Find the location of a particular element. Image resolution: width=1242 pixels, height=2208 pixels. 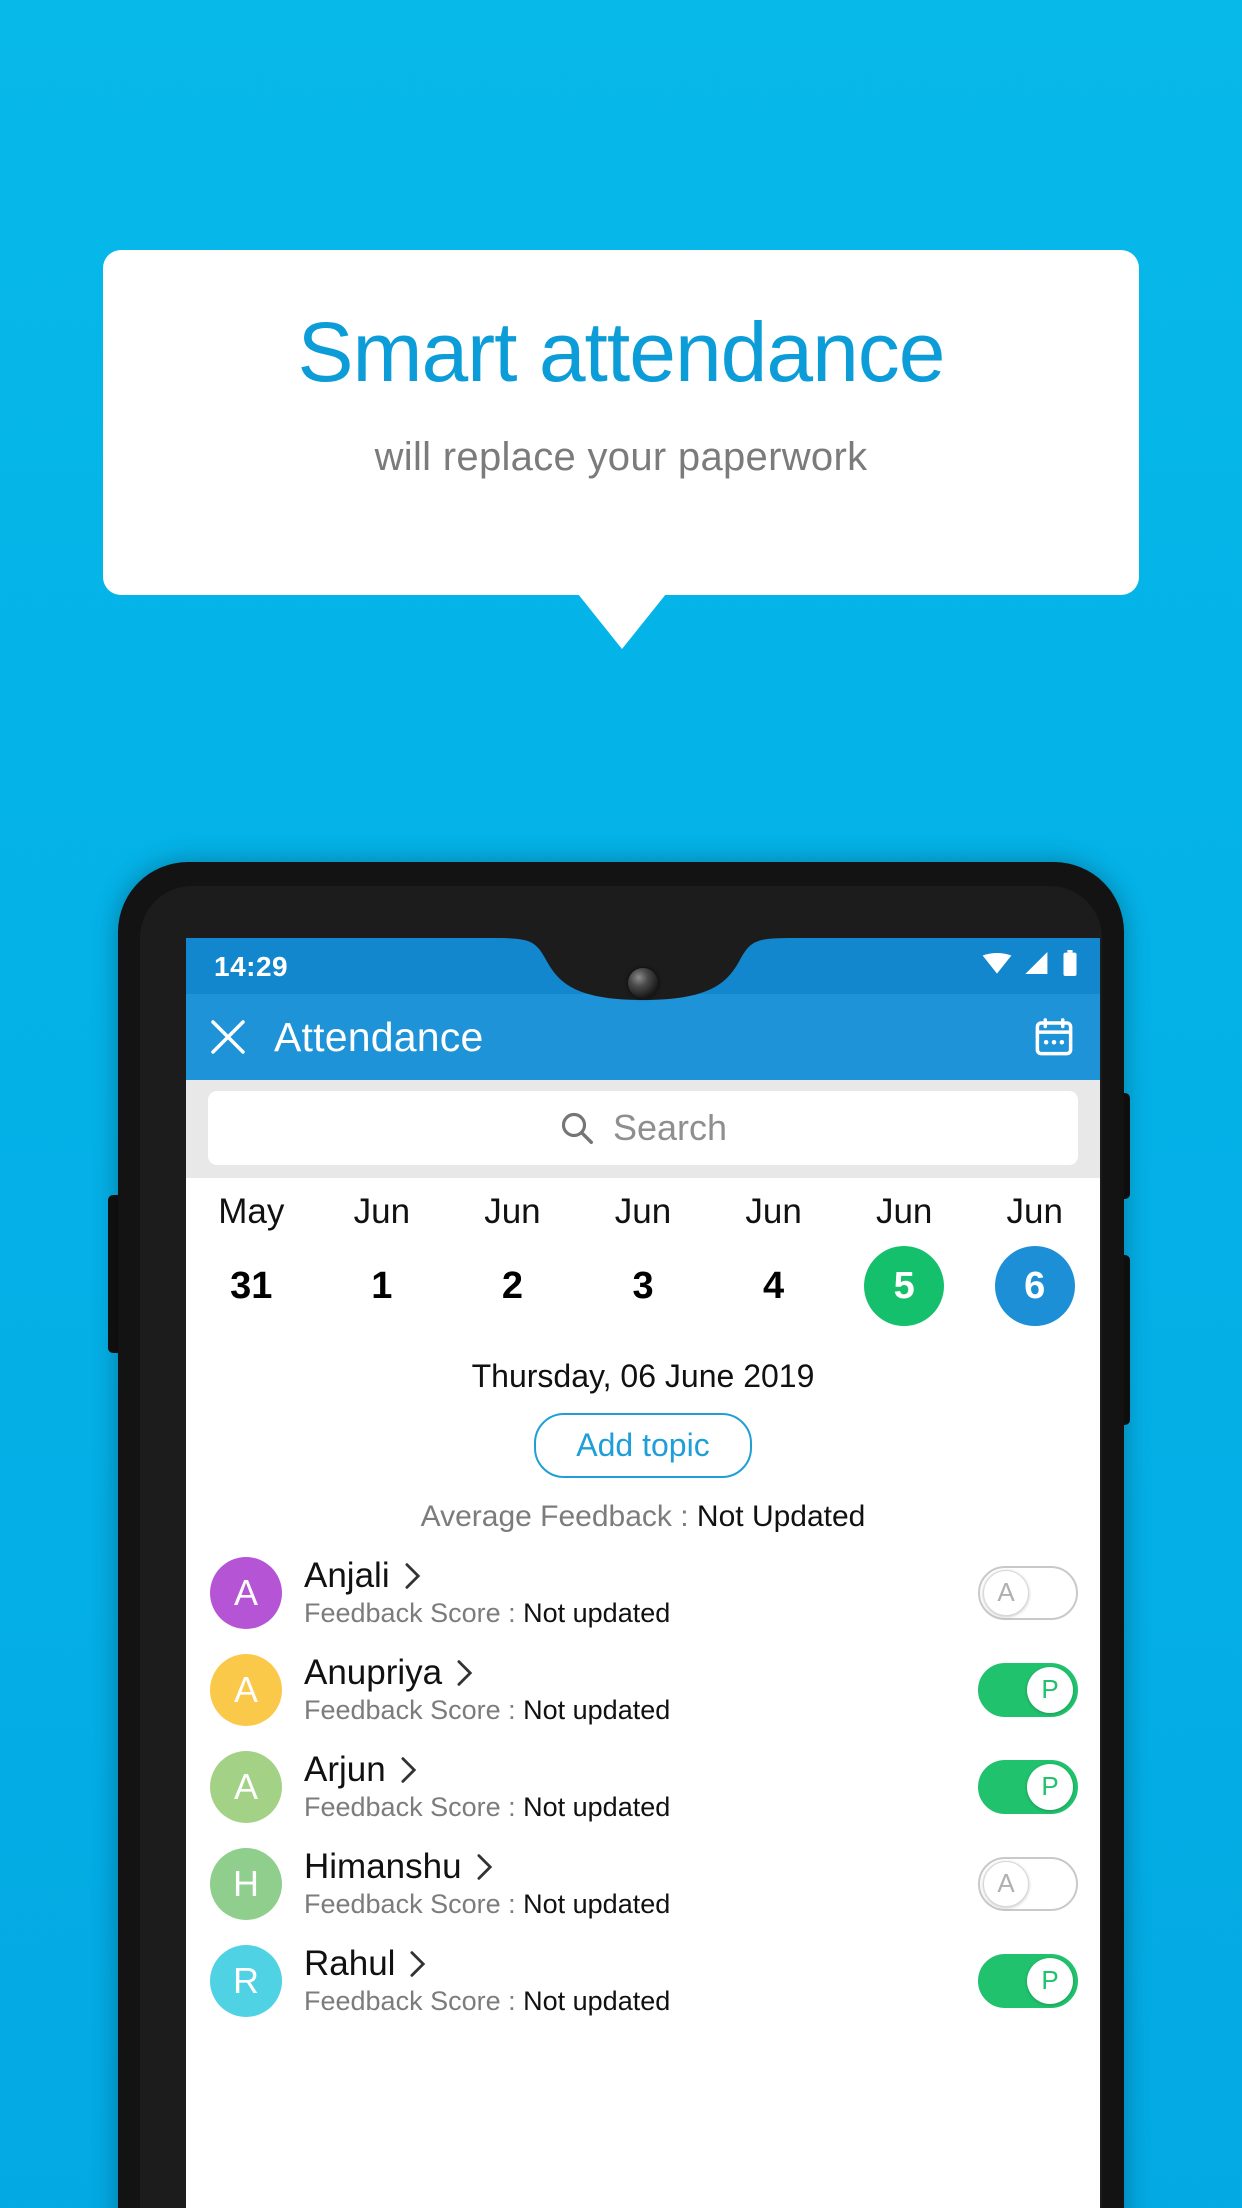

student-row: R Rahul Feedback Score : Not updated P is located at coordinates (643, 1980).